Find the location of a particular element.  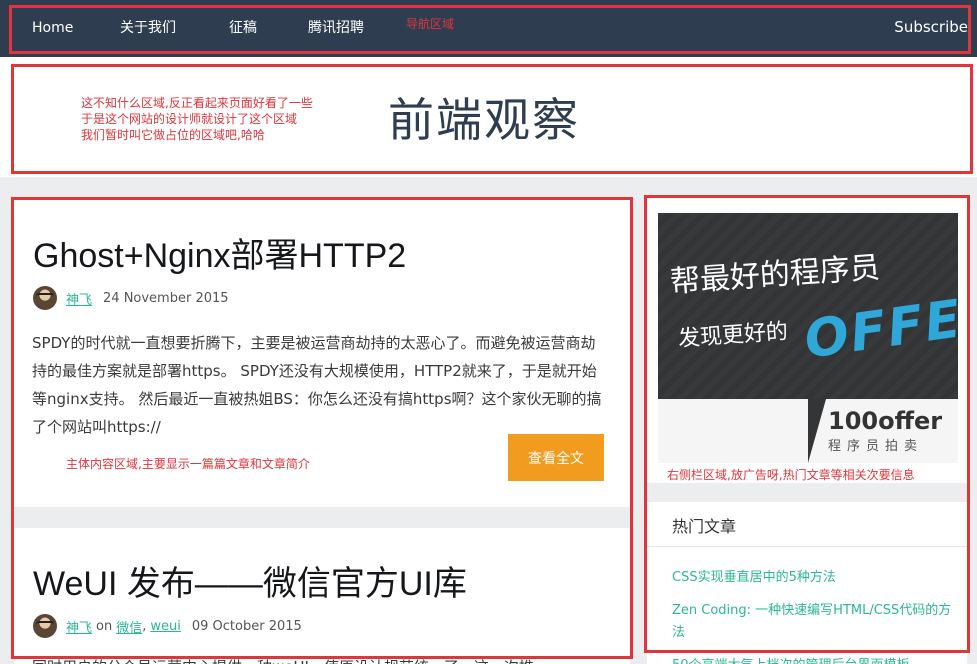

advertisement-banner: 帮最好的程序员 发现更好的 OFFER 100offer 程序员拍卖 is located at coordinates (808, 338).